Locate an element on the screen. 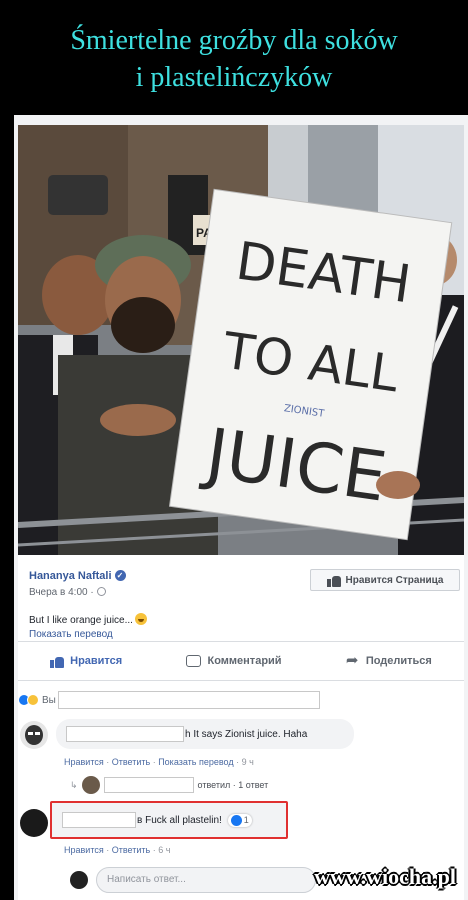 This screenshot has width=468, height=900. author-name: Hananya Naftali is located at coordinates (70, 576).